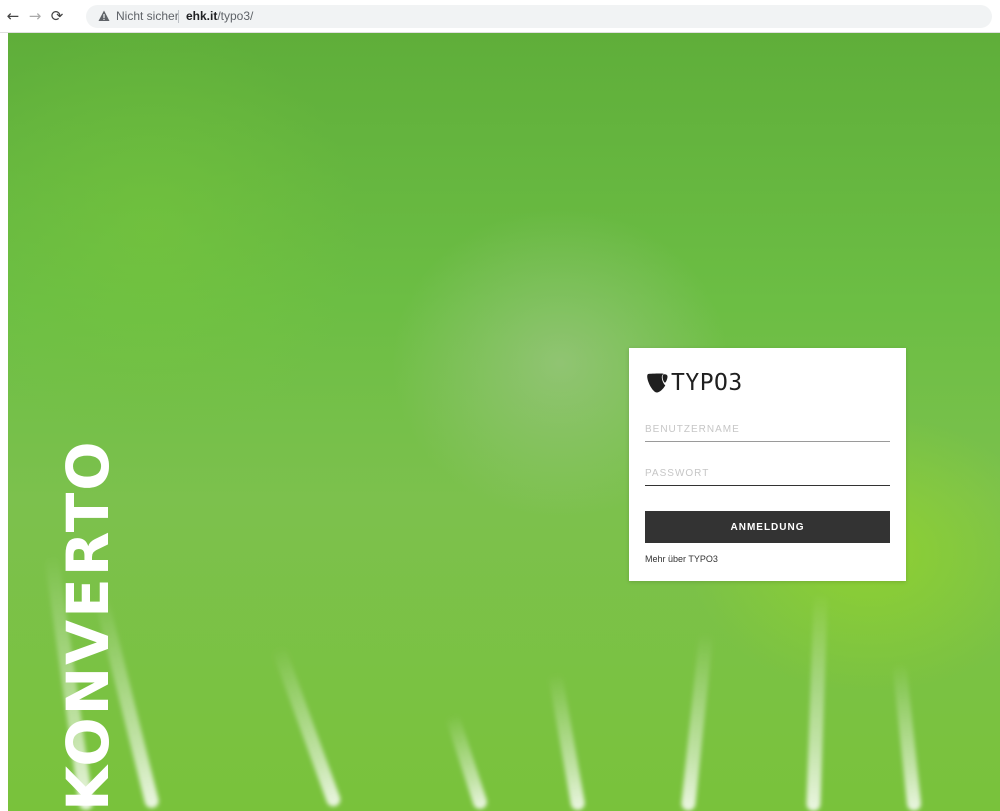  I want to click on typo3-logo: TYPO3, so click(694, 383).